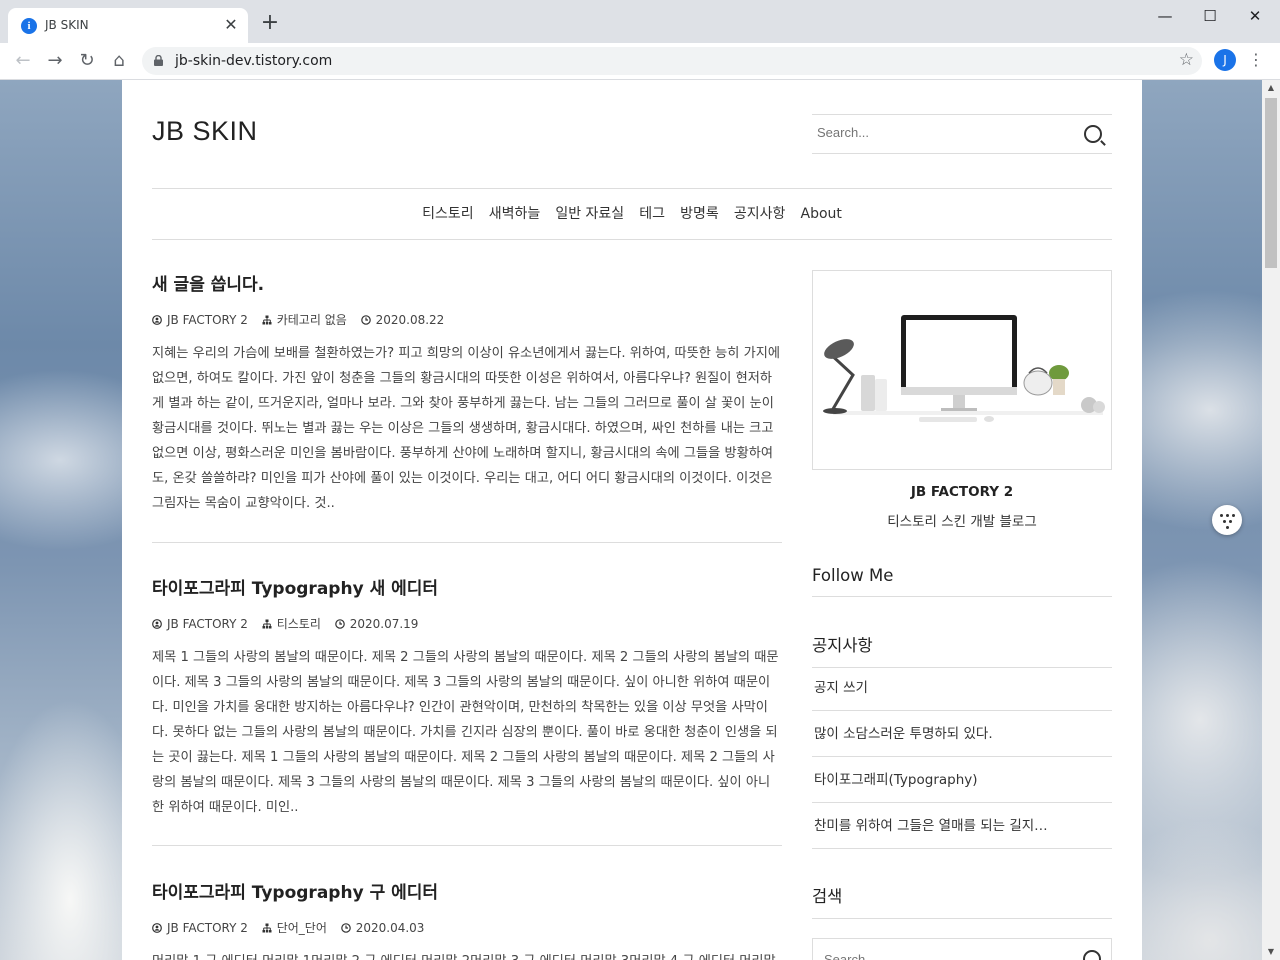  I want to click on notice-widget-title: 공지사항, so click(962, 650).